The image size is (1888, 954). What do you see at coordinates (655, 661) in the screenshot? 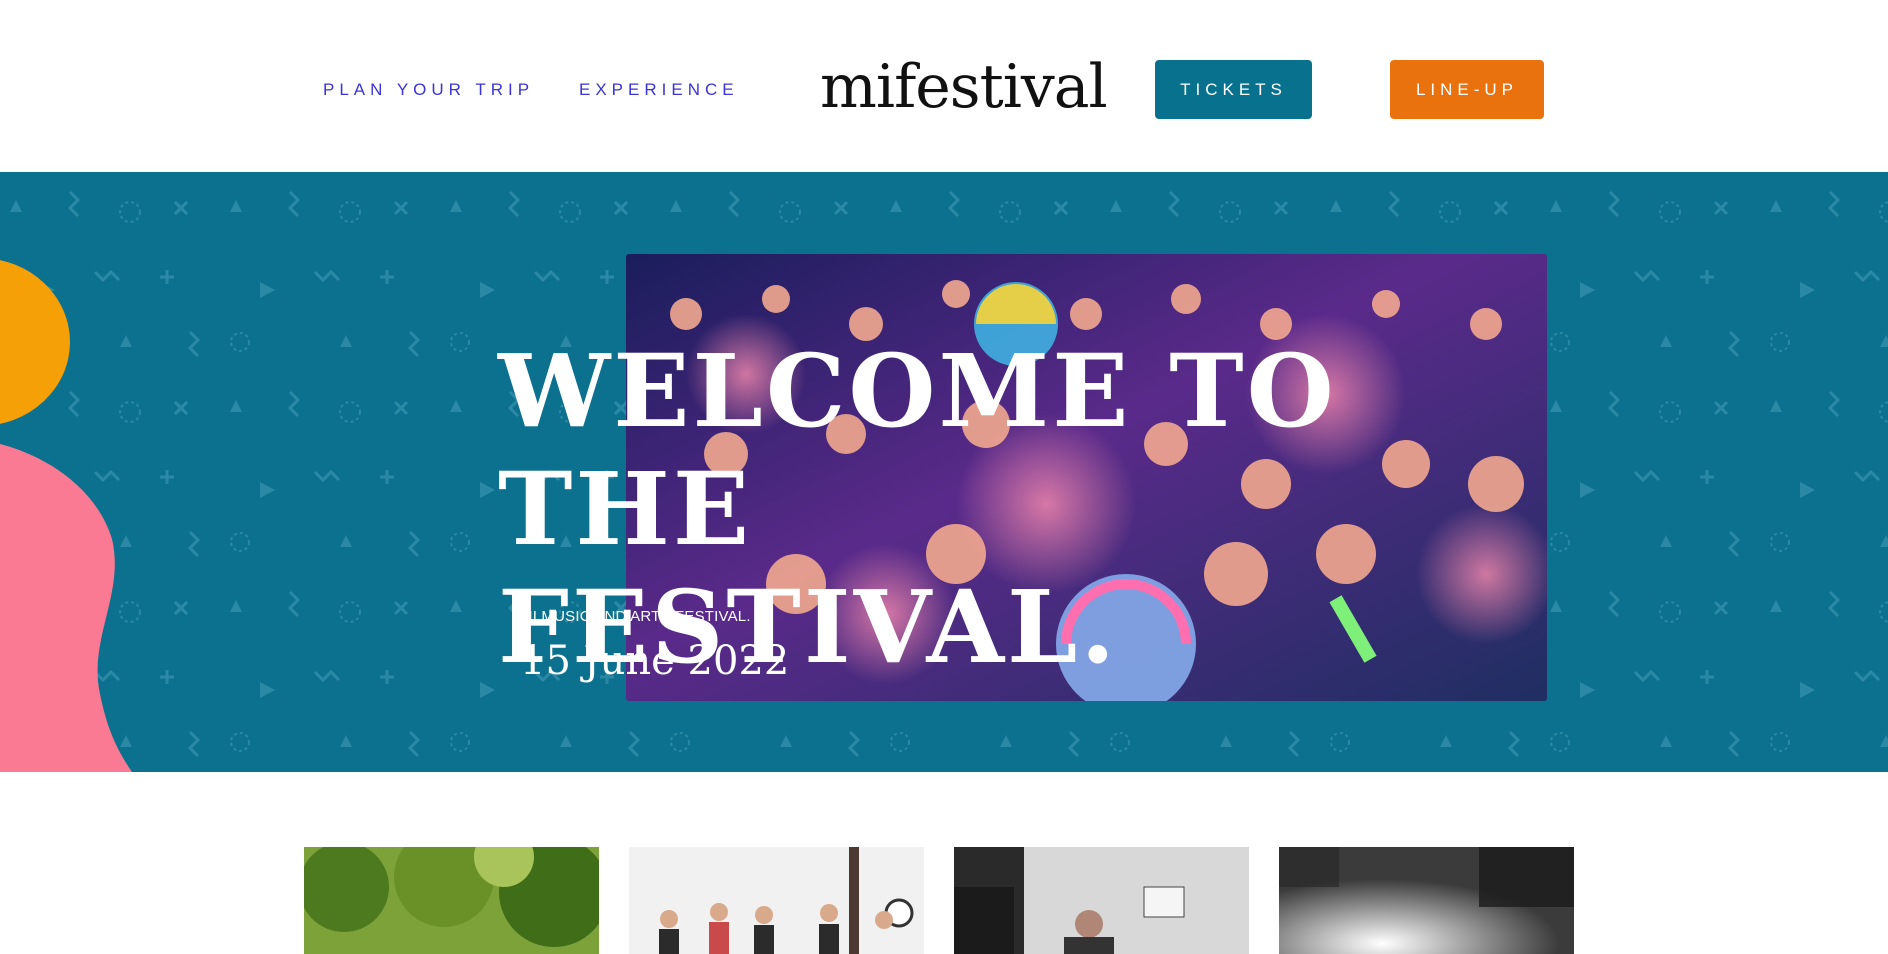
I see `hero-date: 15 June 2022` at bounding box center [655, 661].